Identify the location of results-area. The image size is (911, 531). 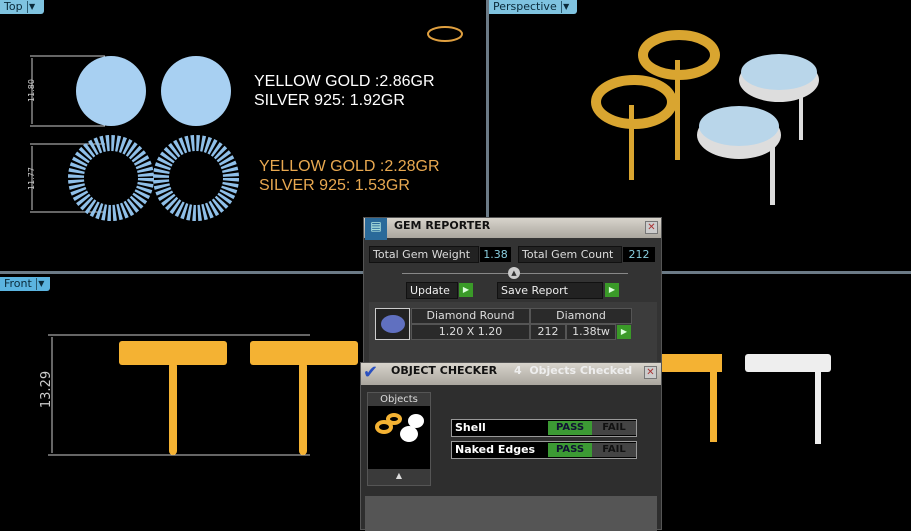
(511, 513).